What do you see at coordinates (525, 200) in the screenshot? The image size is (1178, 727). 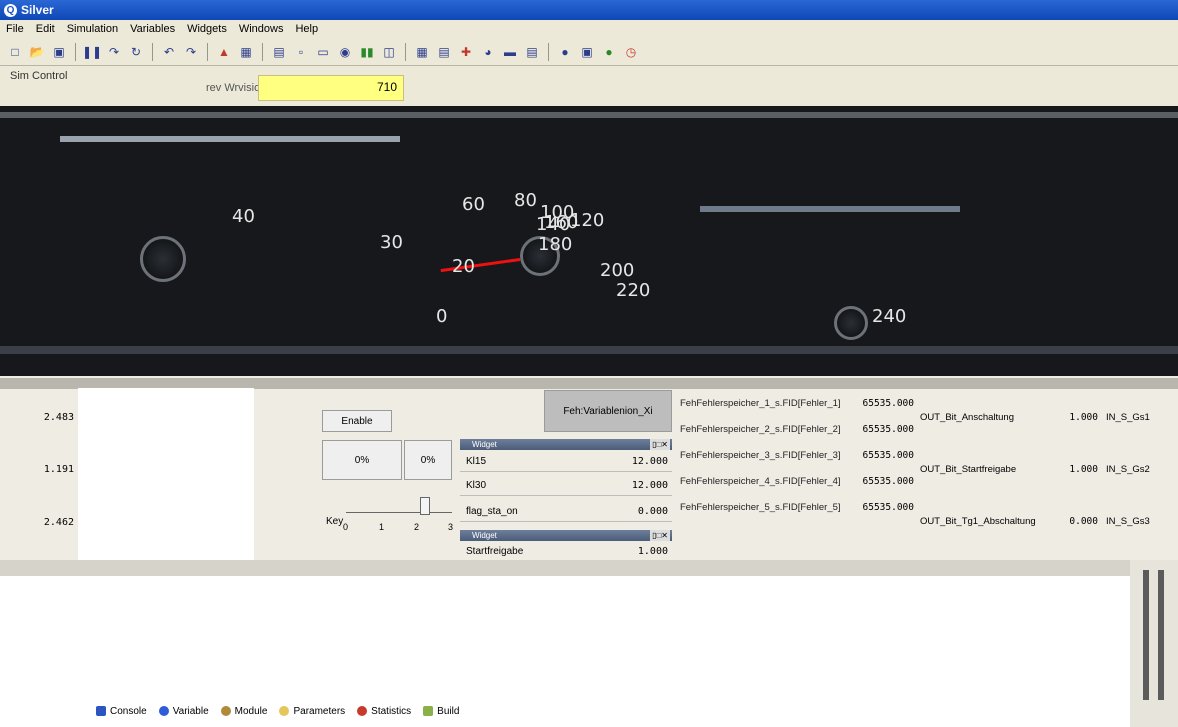 I see `gauge-number: 80` at bounding box center [525, 200].